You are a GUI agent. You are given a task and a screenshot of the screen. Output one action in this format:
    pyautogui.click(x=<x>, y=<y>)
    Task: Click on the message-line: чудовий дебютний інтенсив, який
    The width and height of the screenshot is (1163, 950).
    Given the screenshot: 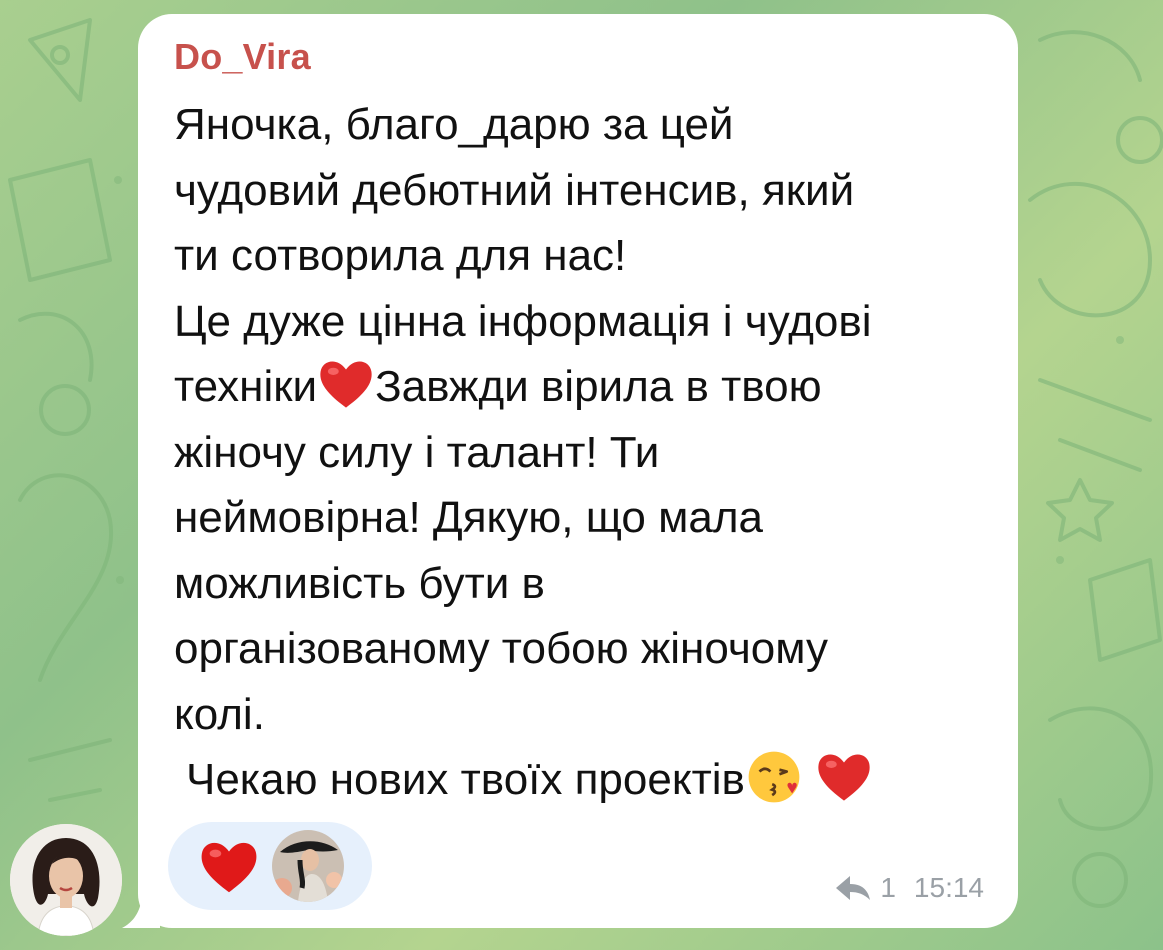 What is the action you would take?
    pyautogui.click(x=514, y=190)
    